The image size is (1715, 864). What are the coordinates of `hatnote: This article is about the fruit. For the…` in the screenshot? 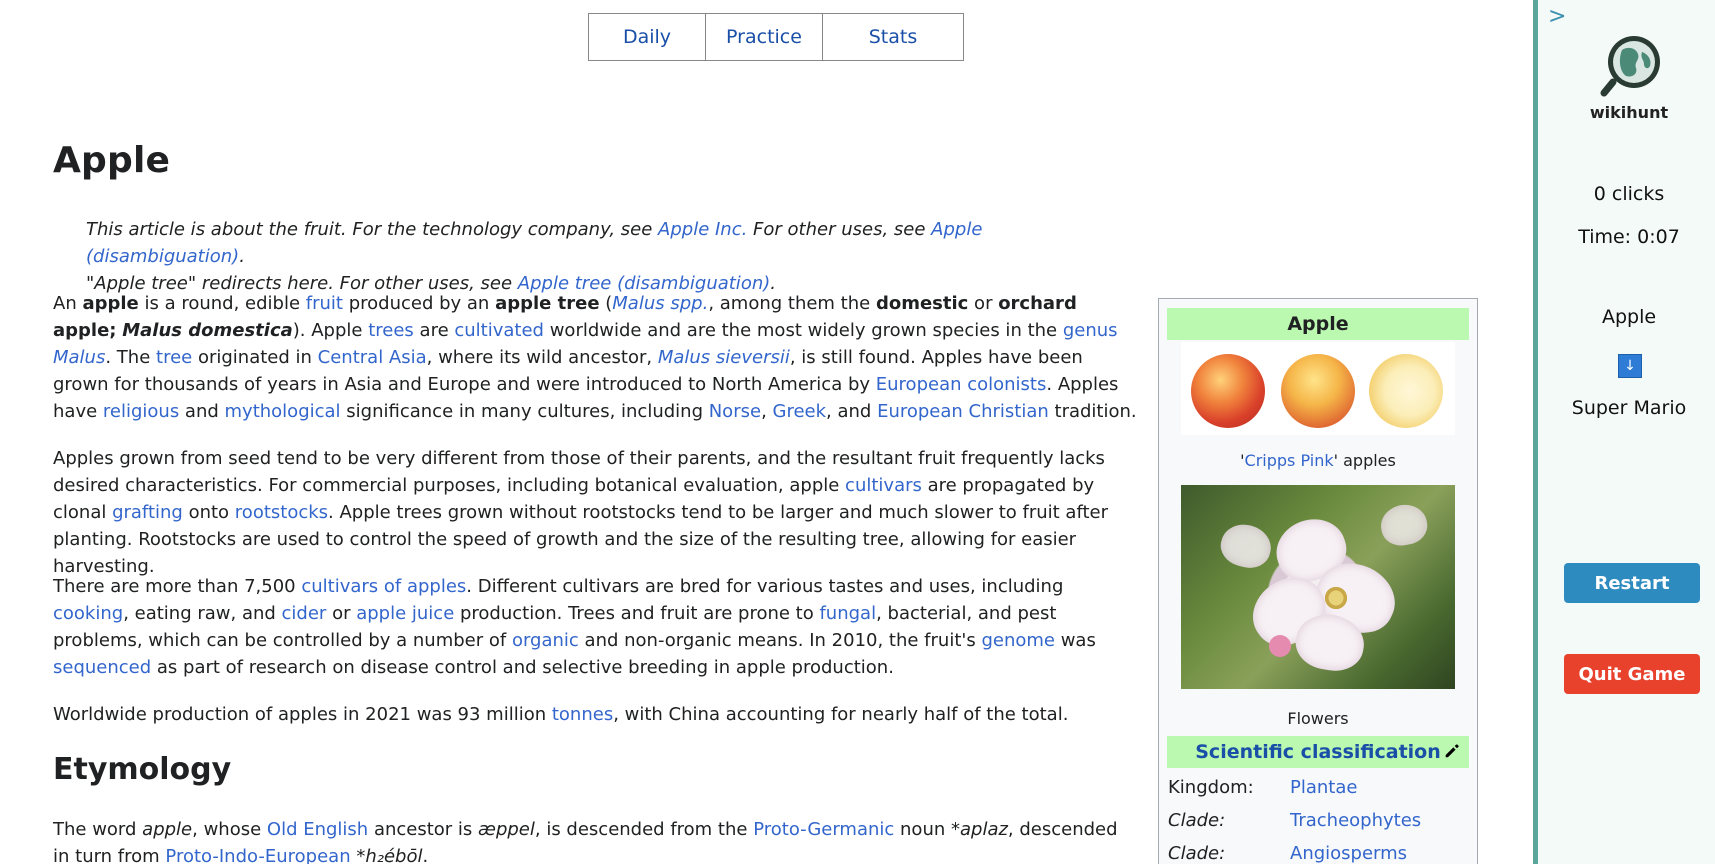 It's located at (611, 256).